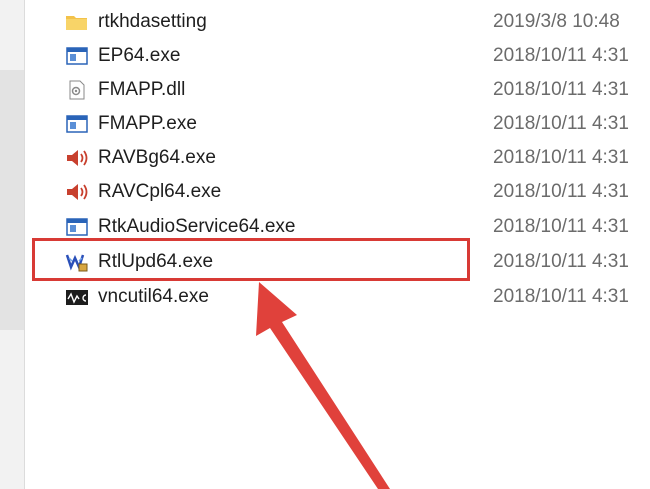  I want to click on file-name: FMAPP.exe, so click(147, 123).